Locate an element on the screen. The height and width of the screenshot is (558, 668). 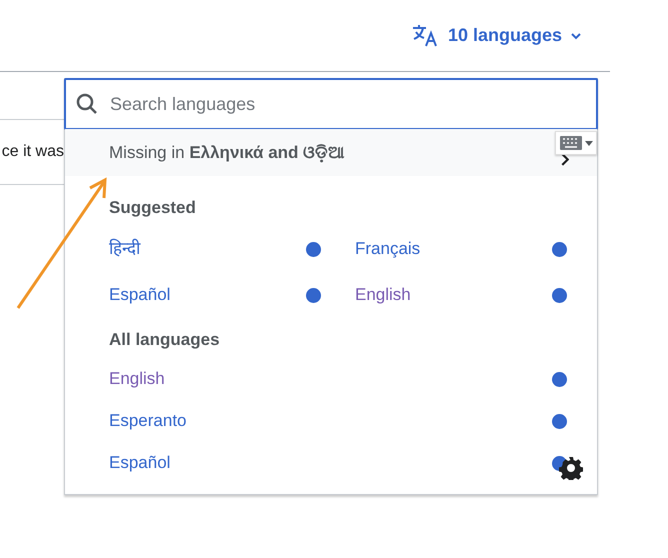
section-heading: All languages is located at coordinates (164, 340).